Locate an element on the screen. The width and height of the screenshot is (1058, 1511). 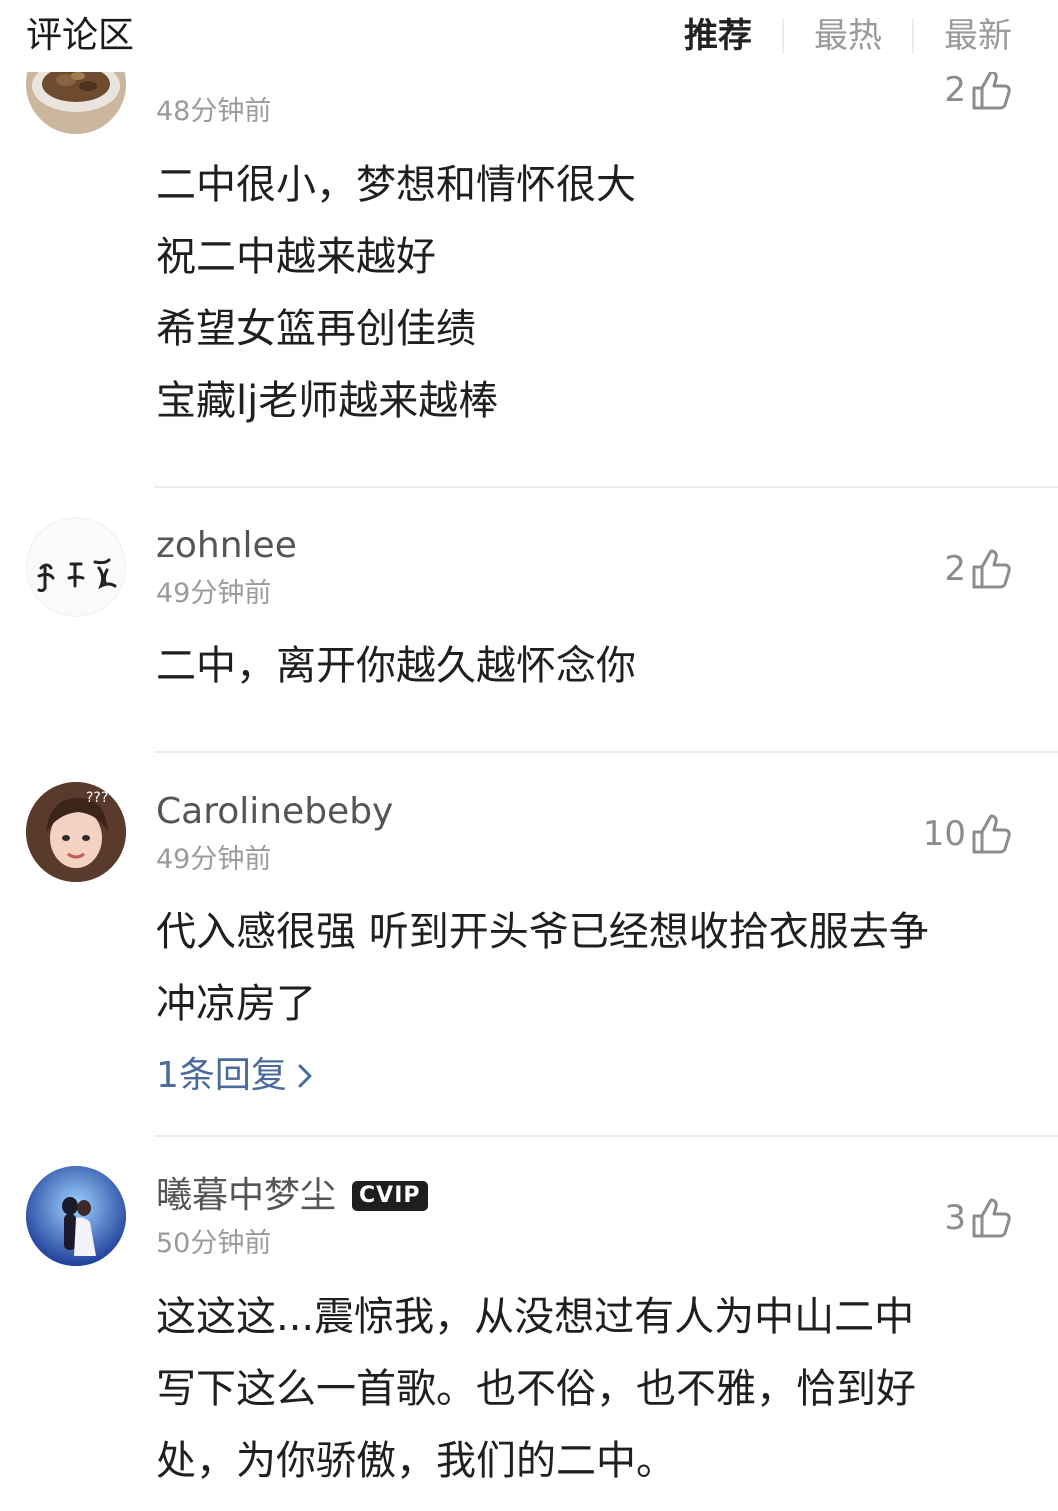
comment-line: 代入感很强 听到开头爷已经想收拾衣服去争 is located at coordinates (542, 932).